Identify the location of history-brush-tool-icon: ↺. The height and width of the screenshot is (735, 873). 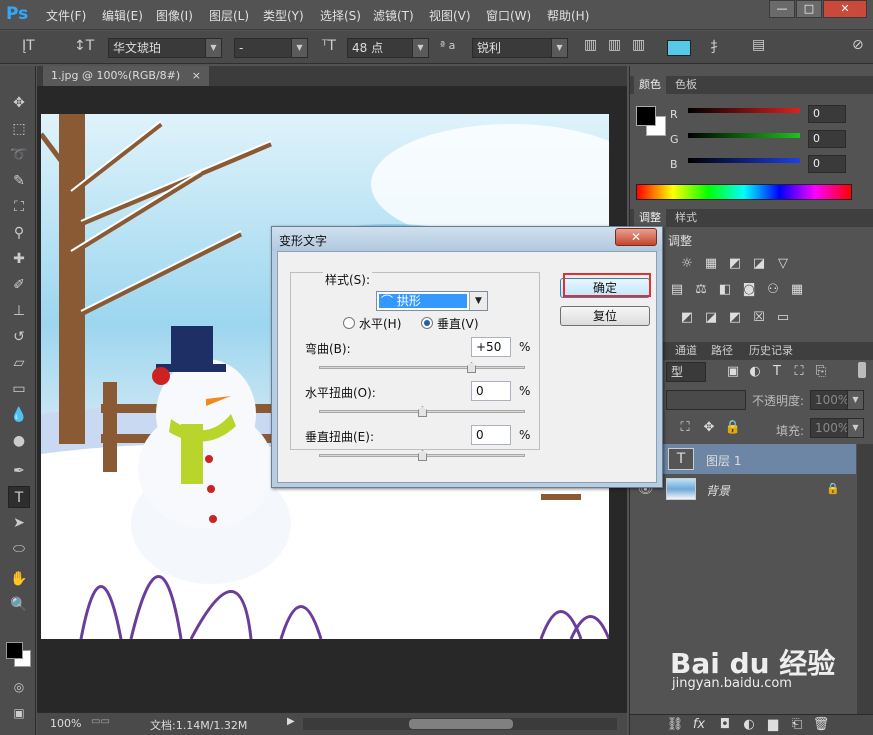
(19, 337).